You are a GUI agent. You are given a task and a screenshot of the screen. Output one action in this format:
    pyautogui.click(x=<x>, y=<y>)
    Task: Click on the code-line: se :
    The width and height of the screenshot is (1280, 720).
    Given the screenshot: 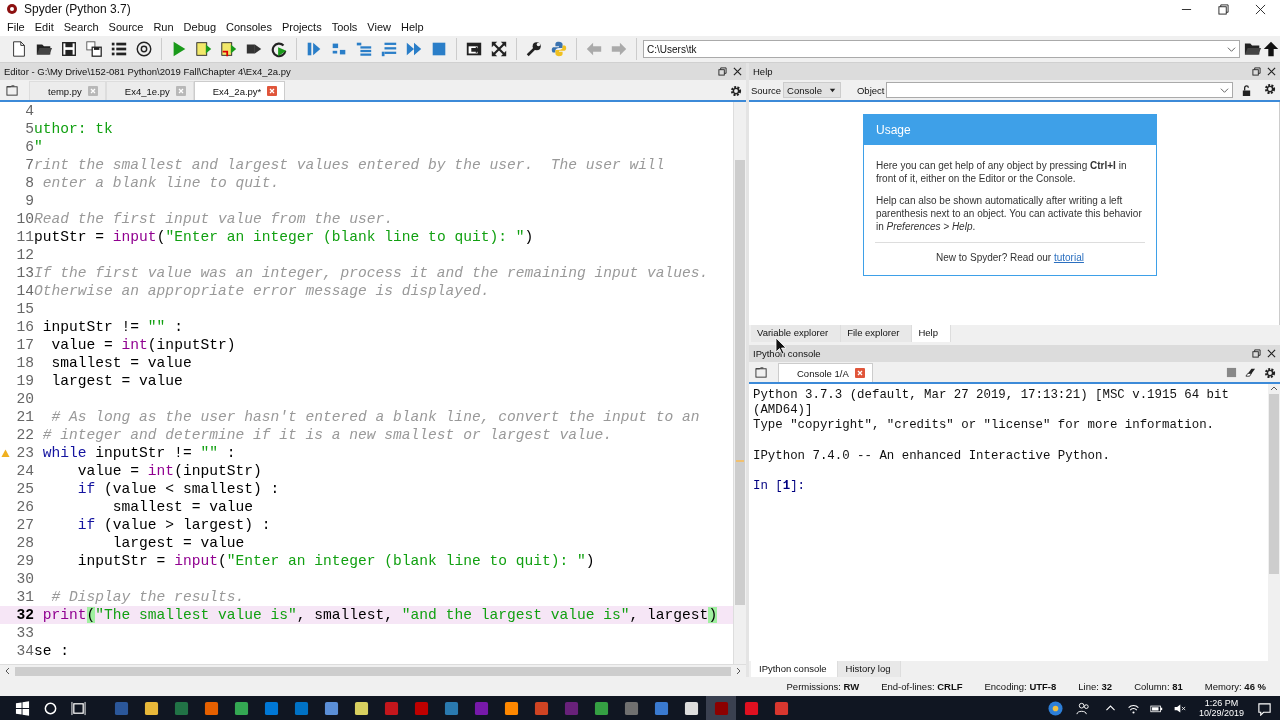 What is the action you would take?
    pyautogui.click(x=52, y=651)
    